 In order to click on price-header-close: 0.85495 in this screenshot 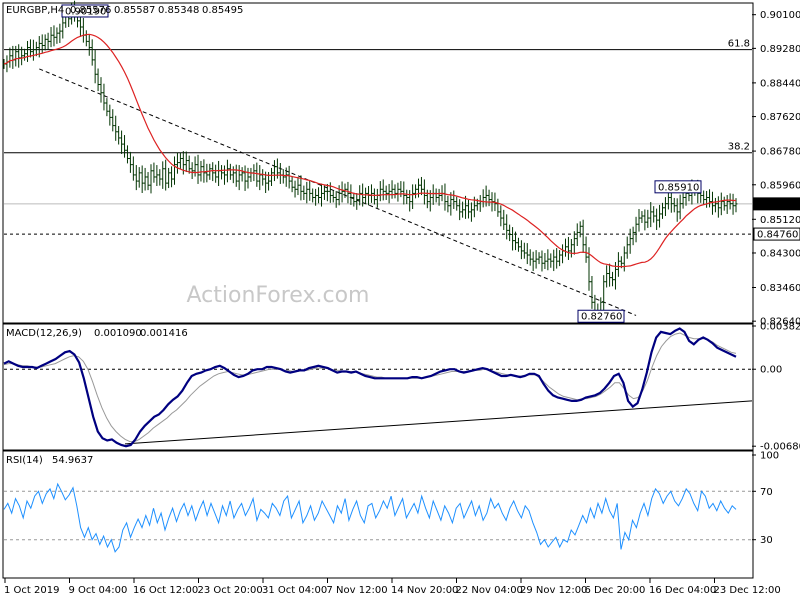, I will do `click(222, 10)`.